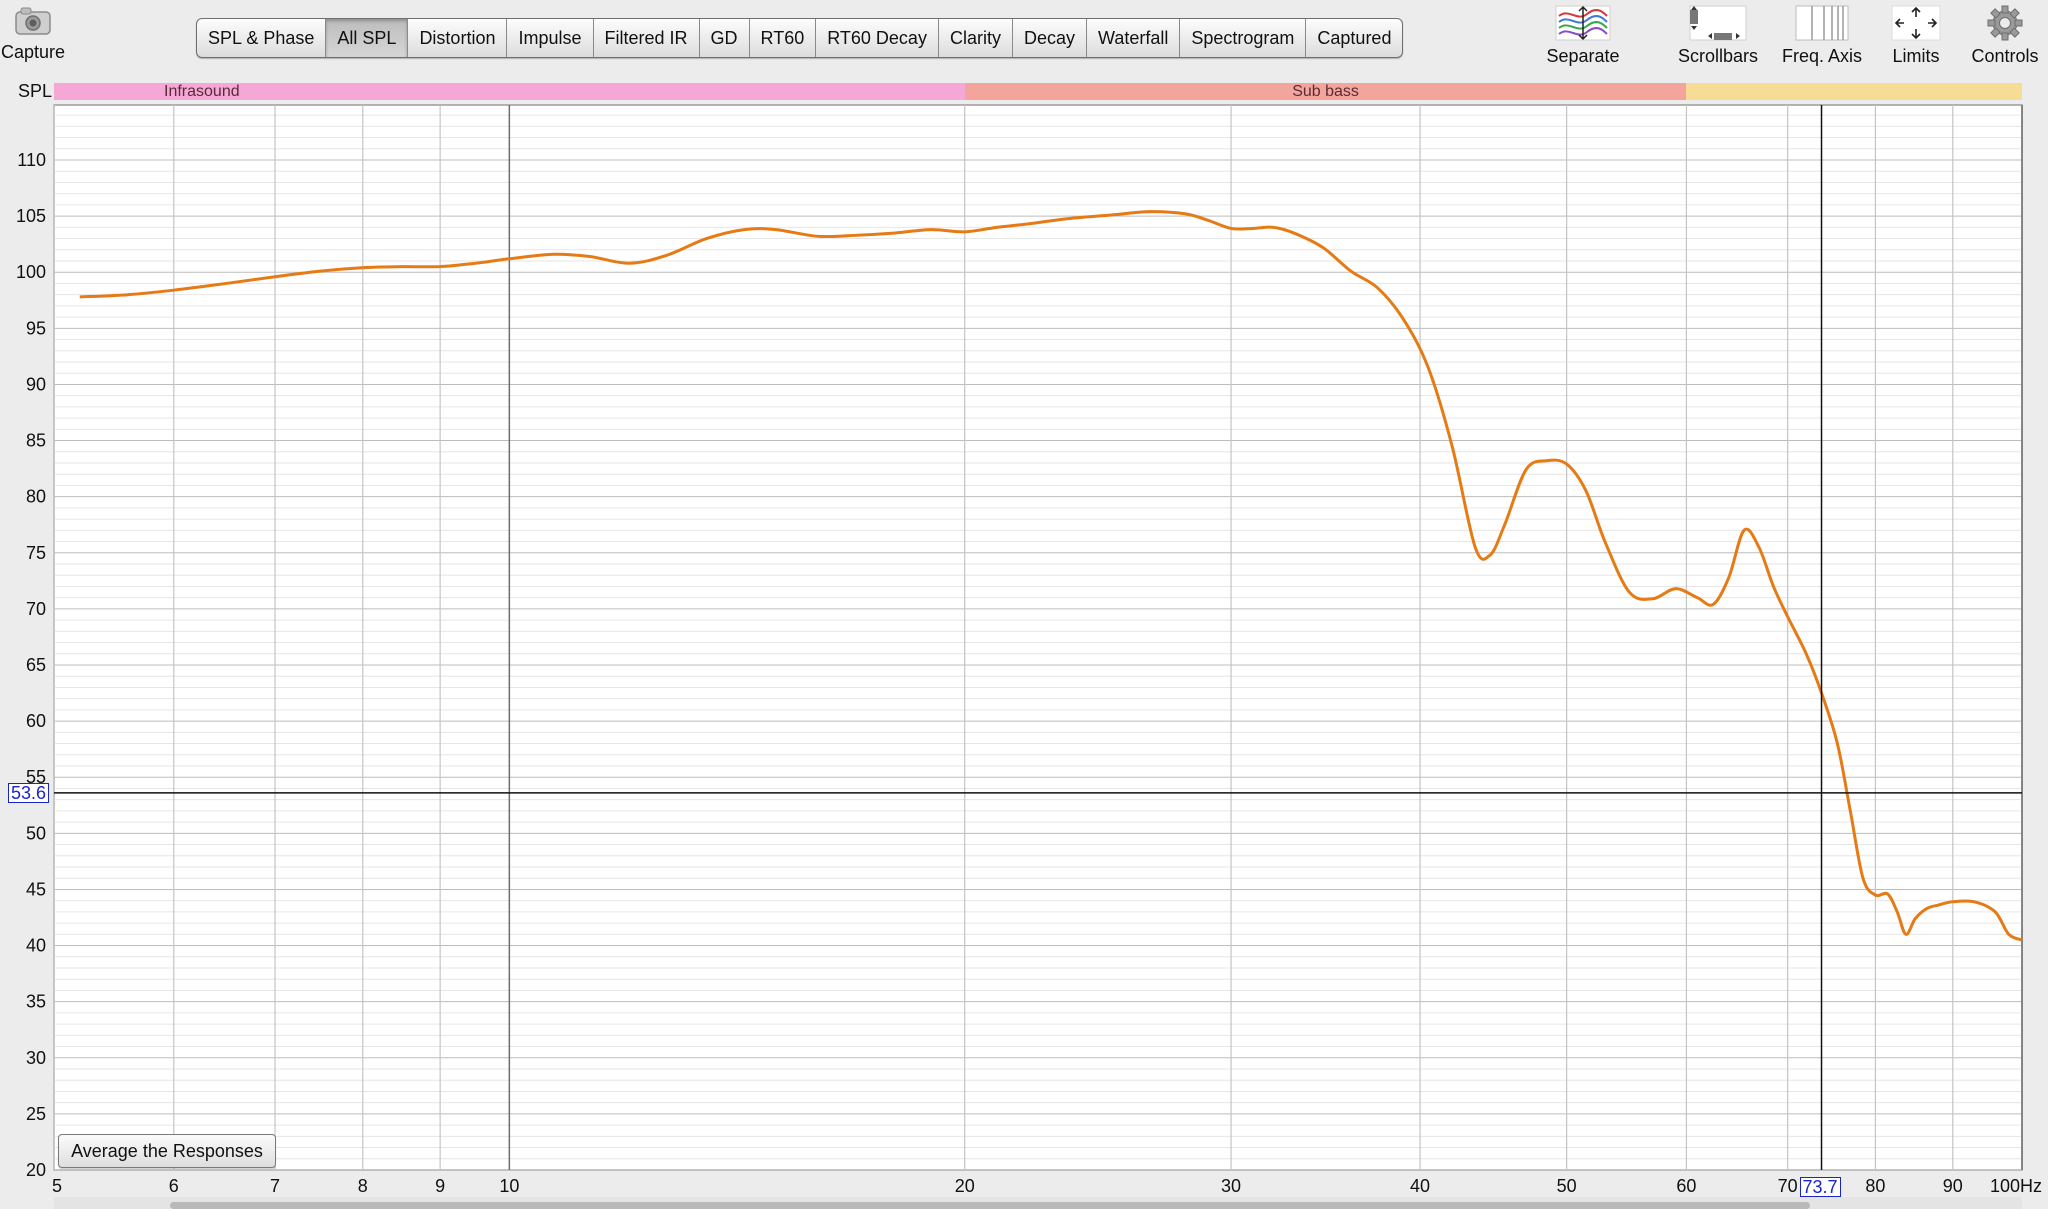 This screenshot has width=2048, height=1209. Describe the element at coordinates (1916, 56) in the screenshot. I see `limits-label: Limits` at that location.